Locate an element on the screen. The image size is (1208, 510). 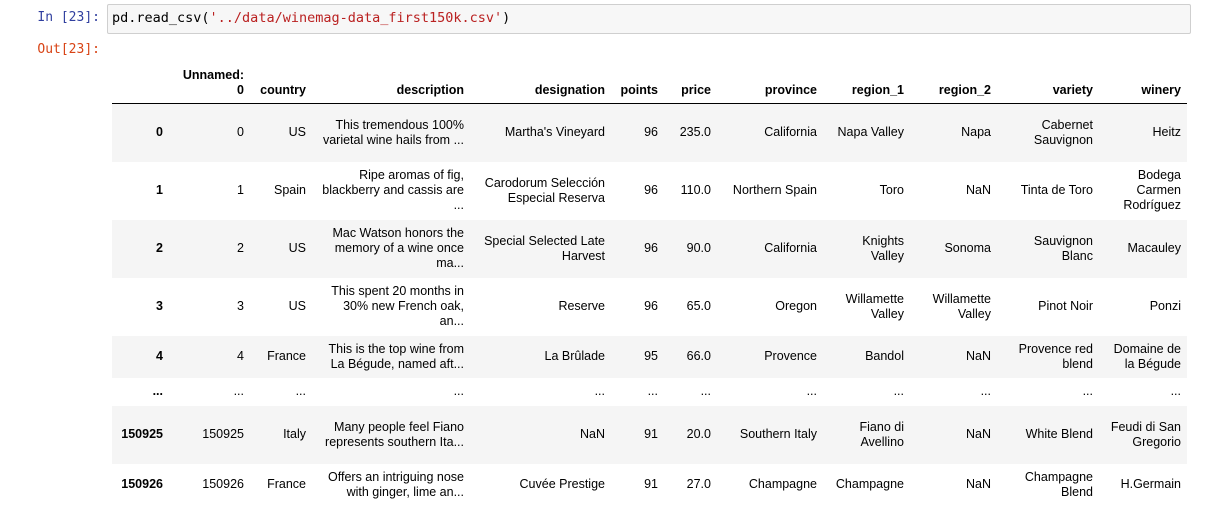
cell-price: 90.0 is located at coordinates (698, 248).